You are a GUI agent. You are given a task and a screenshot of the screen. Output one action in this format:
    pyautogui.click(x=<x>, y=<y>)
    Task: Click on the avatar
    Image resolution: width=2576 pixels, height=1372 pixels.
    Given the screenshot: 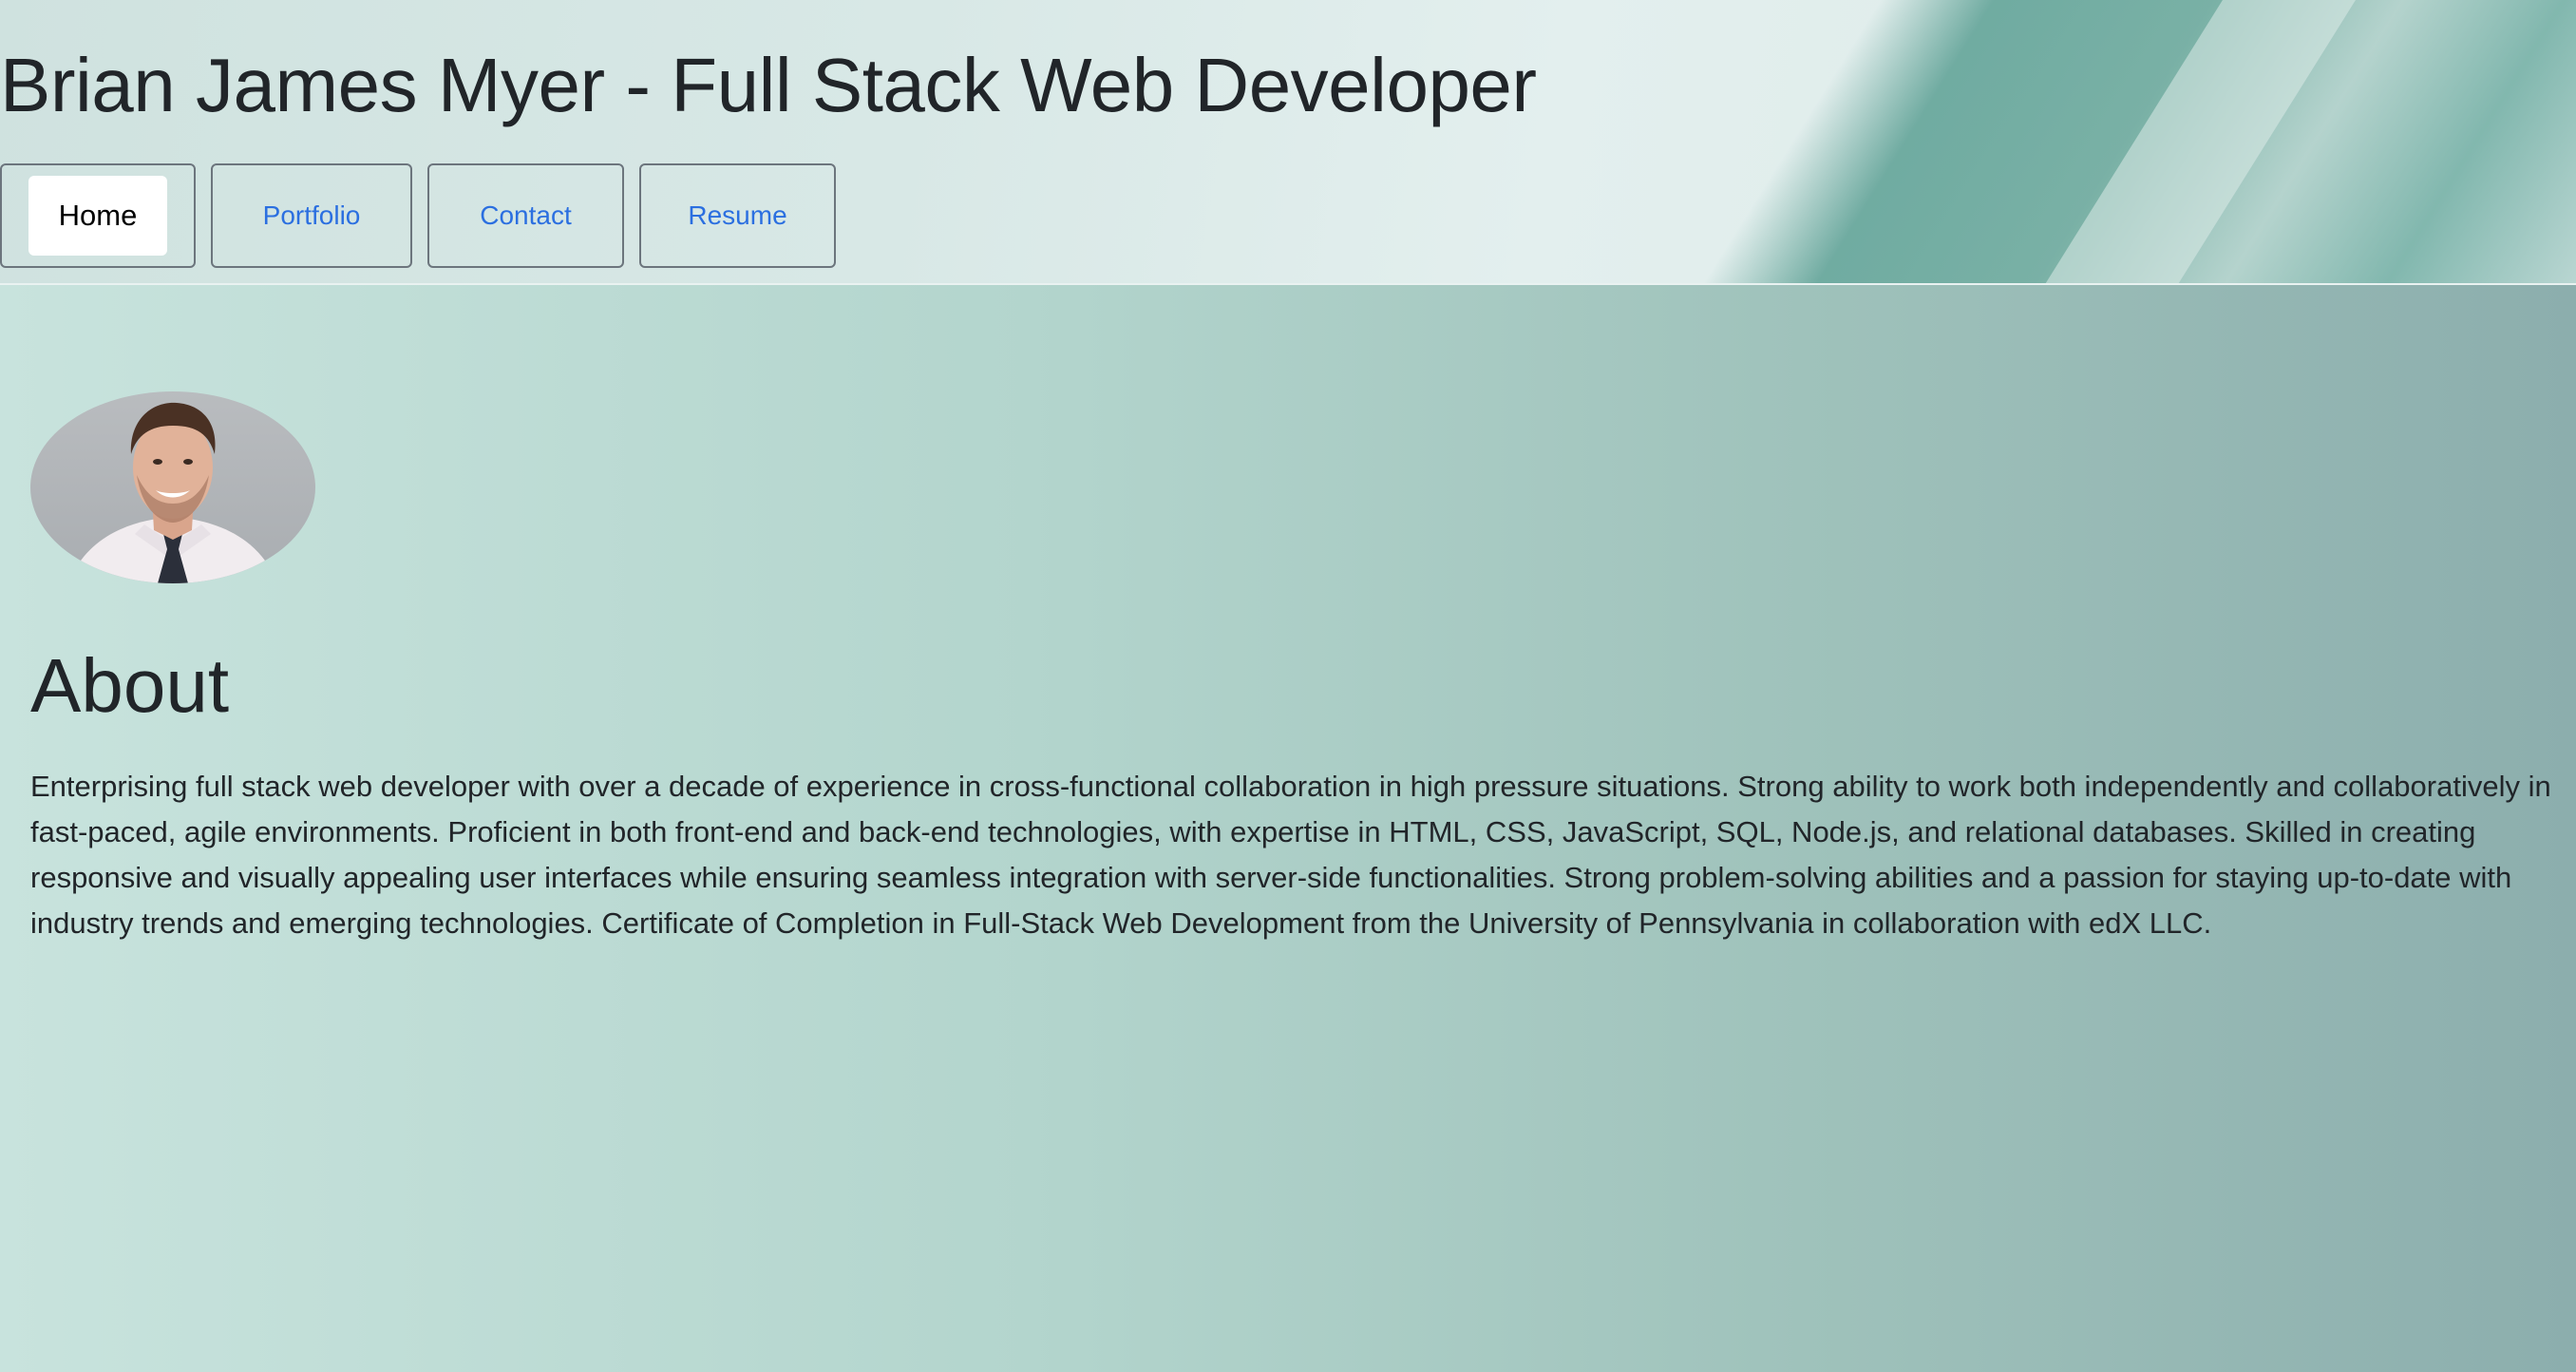 What is the action you would take?
    pyautogui.click(x=172, y=487)
    